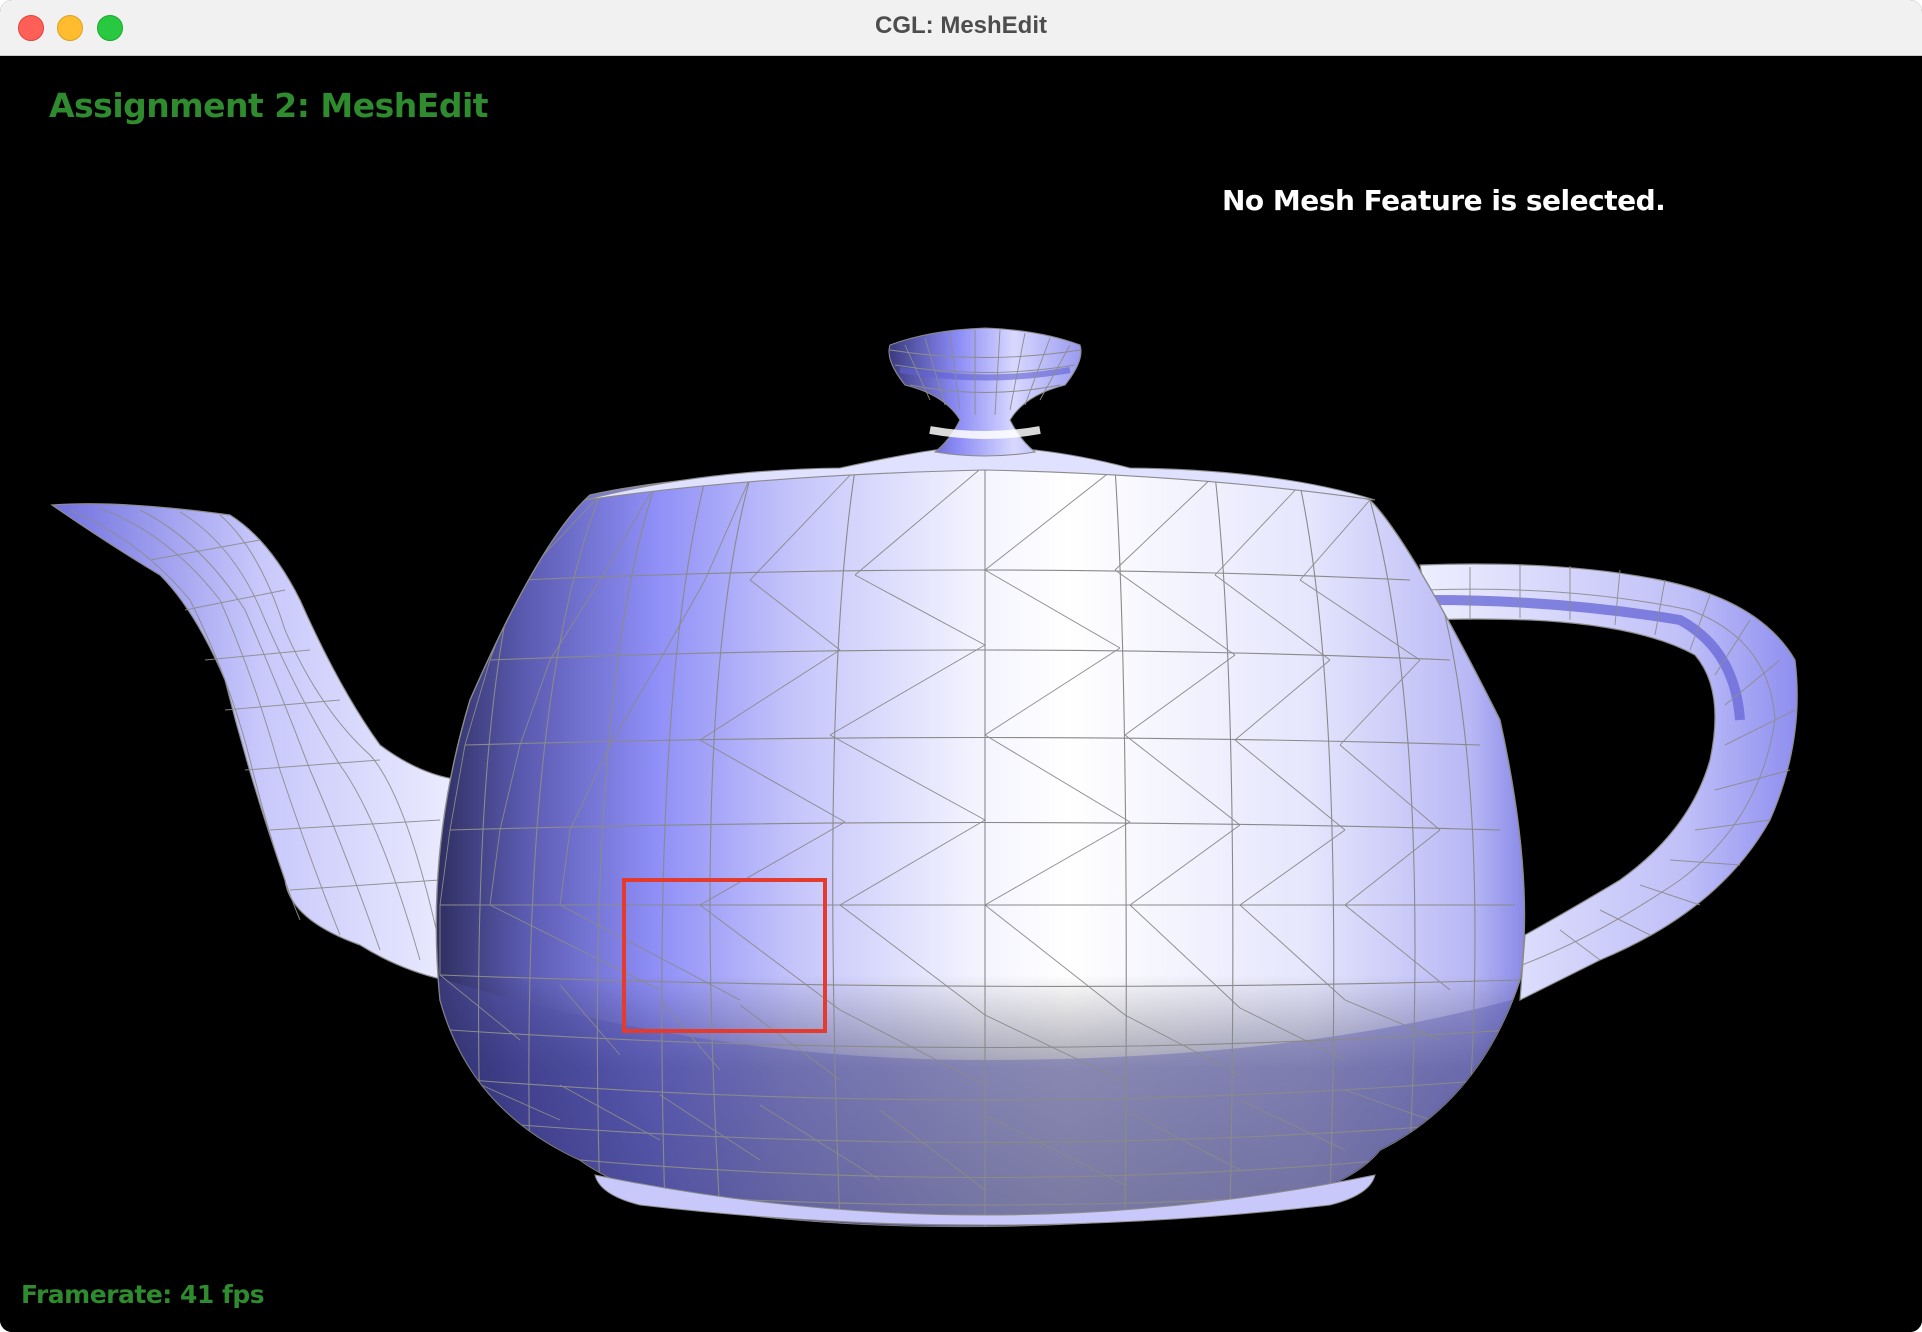 The image size is (1922, 1332). Describe the element at coordinates (985, 392) in the screenshot. I see `lid-knob` at that location.